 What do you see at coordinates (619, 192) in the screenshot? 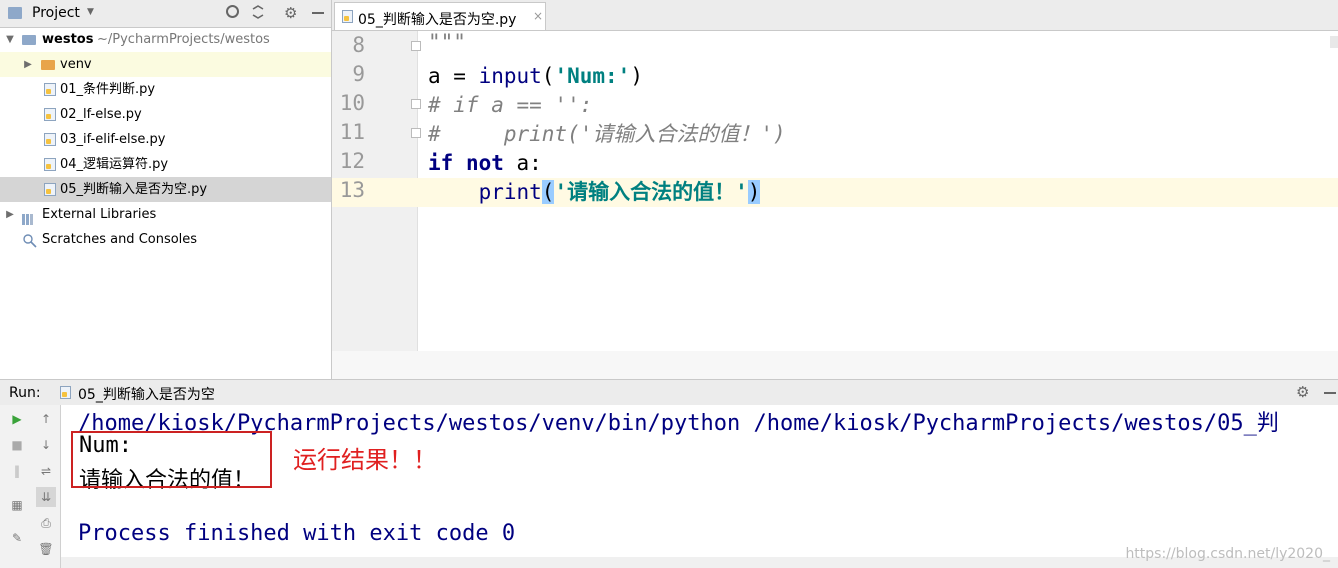
I see `code-line-13: print('请输入合法的值！')` at bounding box center [619, 192].